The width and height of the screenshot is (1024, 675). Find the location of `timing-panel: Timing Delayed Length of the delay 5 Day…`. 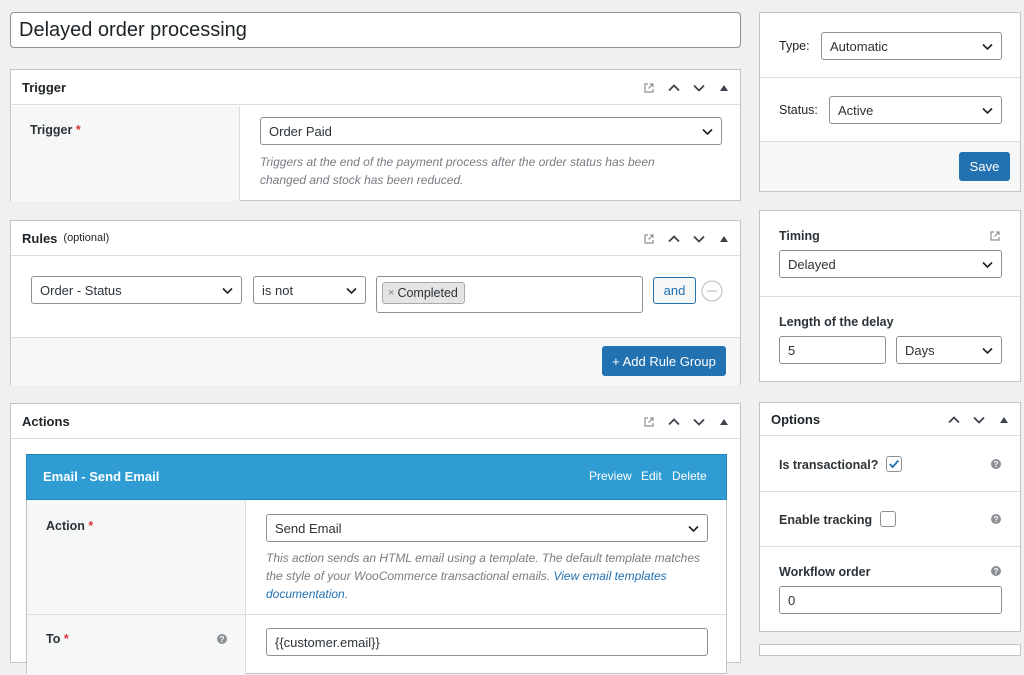

timing-panel: Timing Delayed Length of the delay 5 Day… is located at coordinates (890, 296).